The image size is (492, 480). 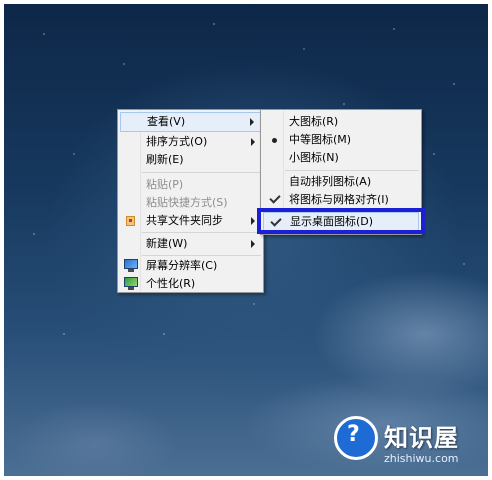 What do you see at coordinates (190, 160) in the screenshot?
I see `menu-item-refresh: 刷新(E)` at bounding box center [190, 160].